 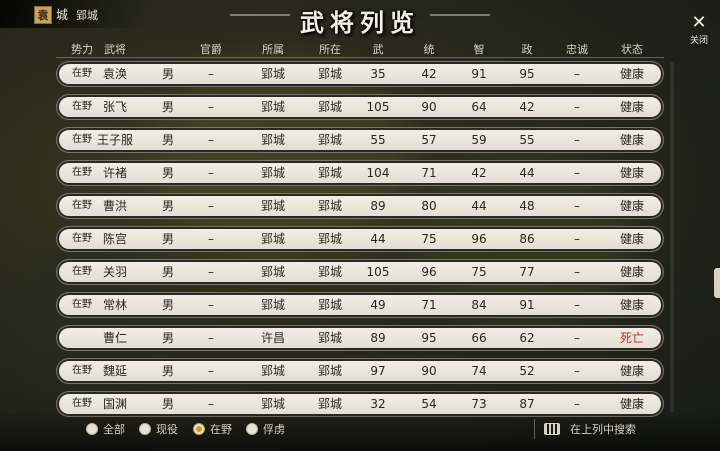 I want to click on table-row: 在野 曹洪男 – 郢城 郢城 89 80 44 48– 健康, so click(x=360, y=206).